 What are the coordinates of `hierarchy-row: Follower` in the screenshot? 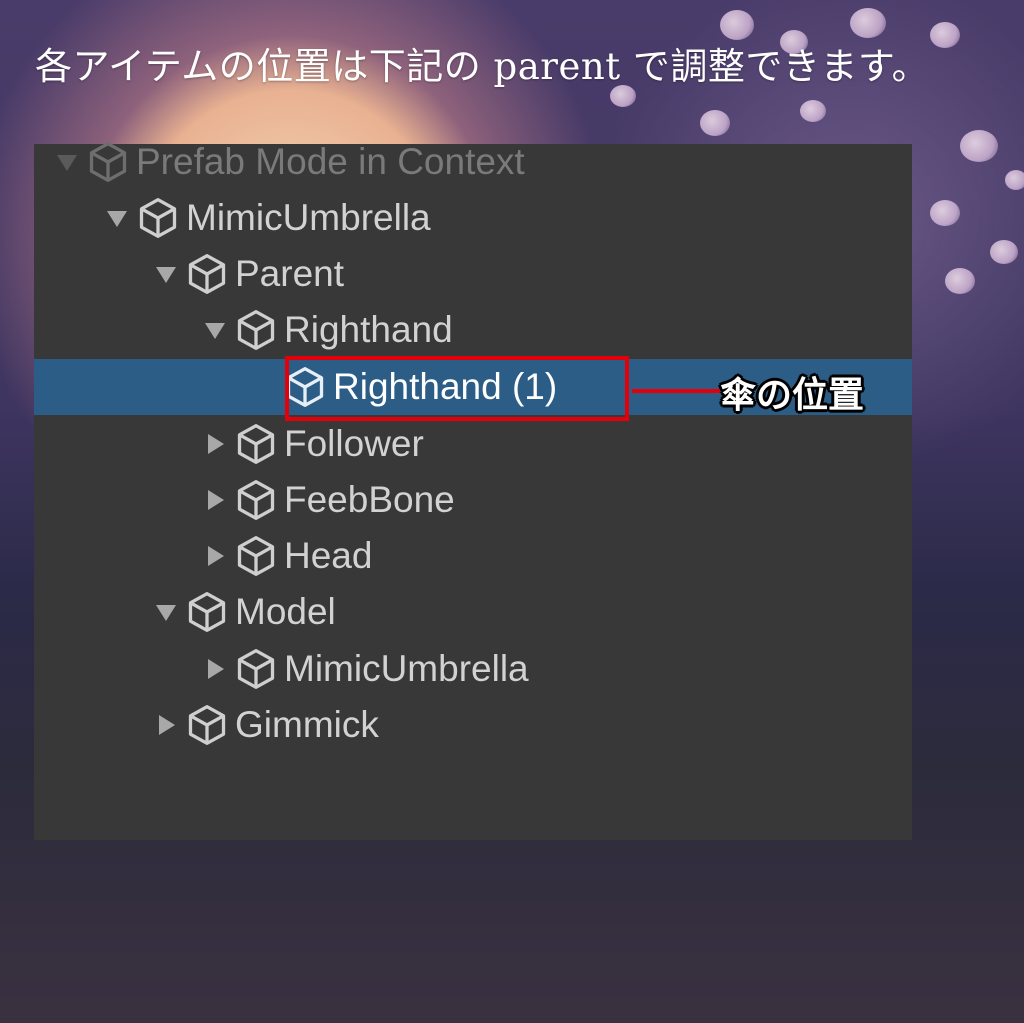 It's located at (473, 444).